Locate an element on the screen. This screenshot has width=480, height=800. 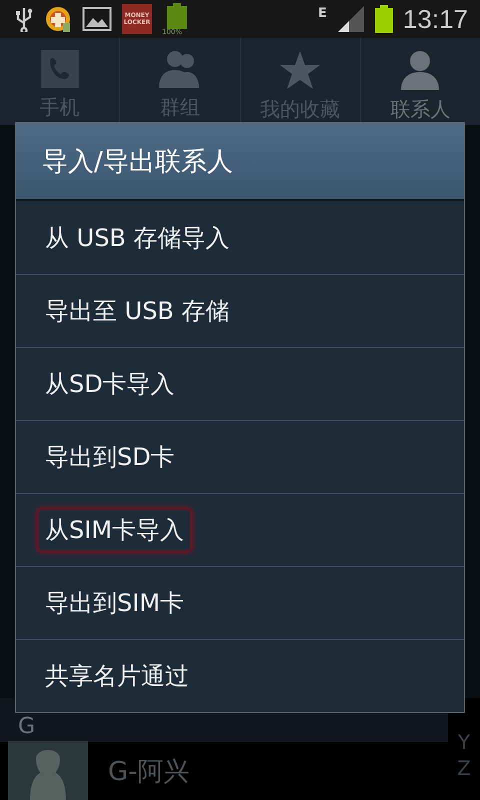
menu-item-label: 导出到SD卡 is located at coordinates (110, 457).